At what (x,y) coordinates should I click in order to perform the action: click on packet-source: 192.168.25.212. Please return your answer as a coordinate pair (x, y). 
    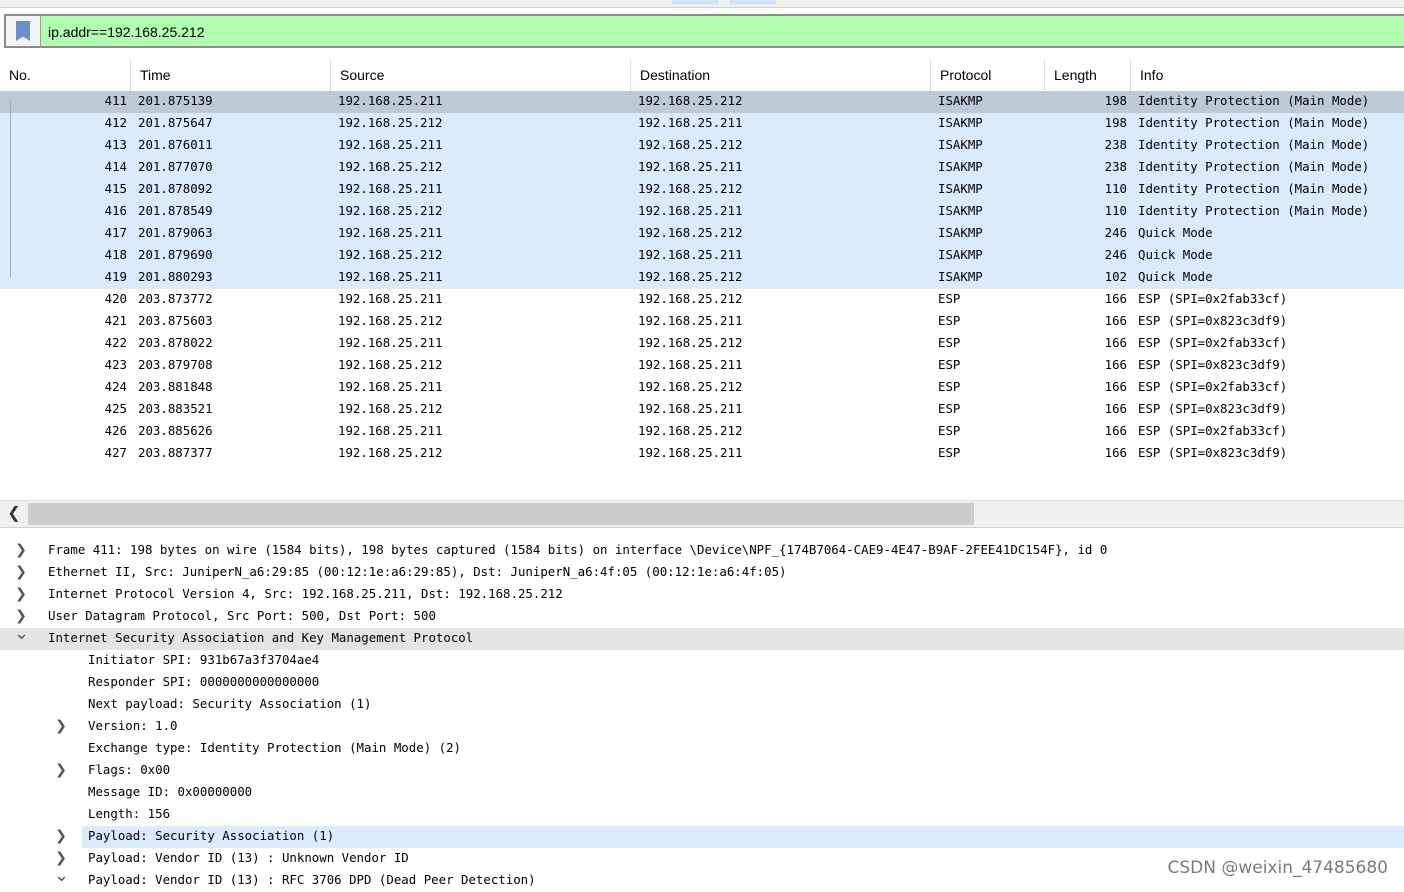
    Looking at the image, I should click on (390, 408).